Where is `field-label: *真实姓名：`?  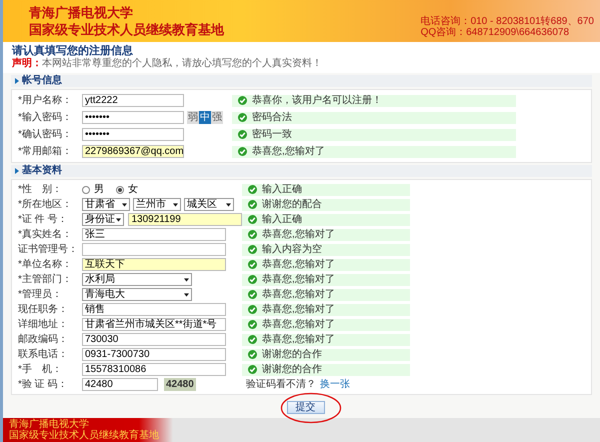
field-label: *真实姓名： is located at coordinates (45, 235).